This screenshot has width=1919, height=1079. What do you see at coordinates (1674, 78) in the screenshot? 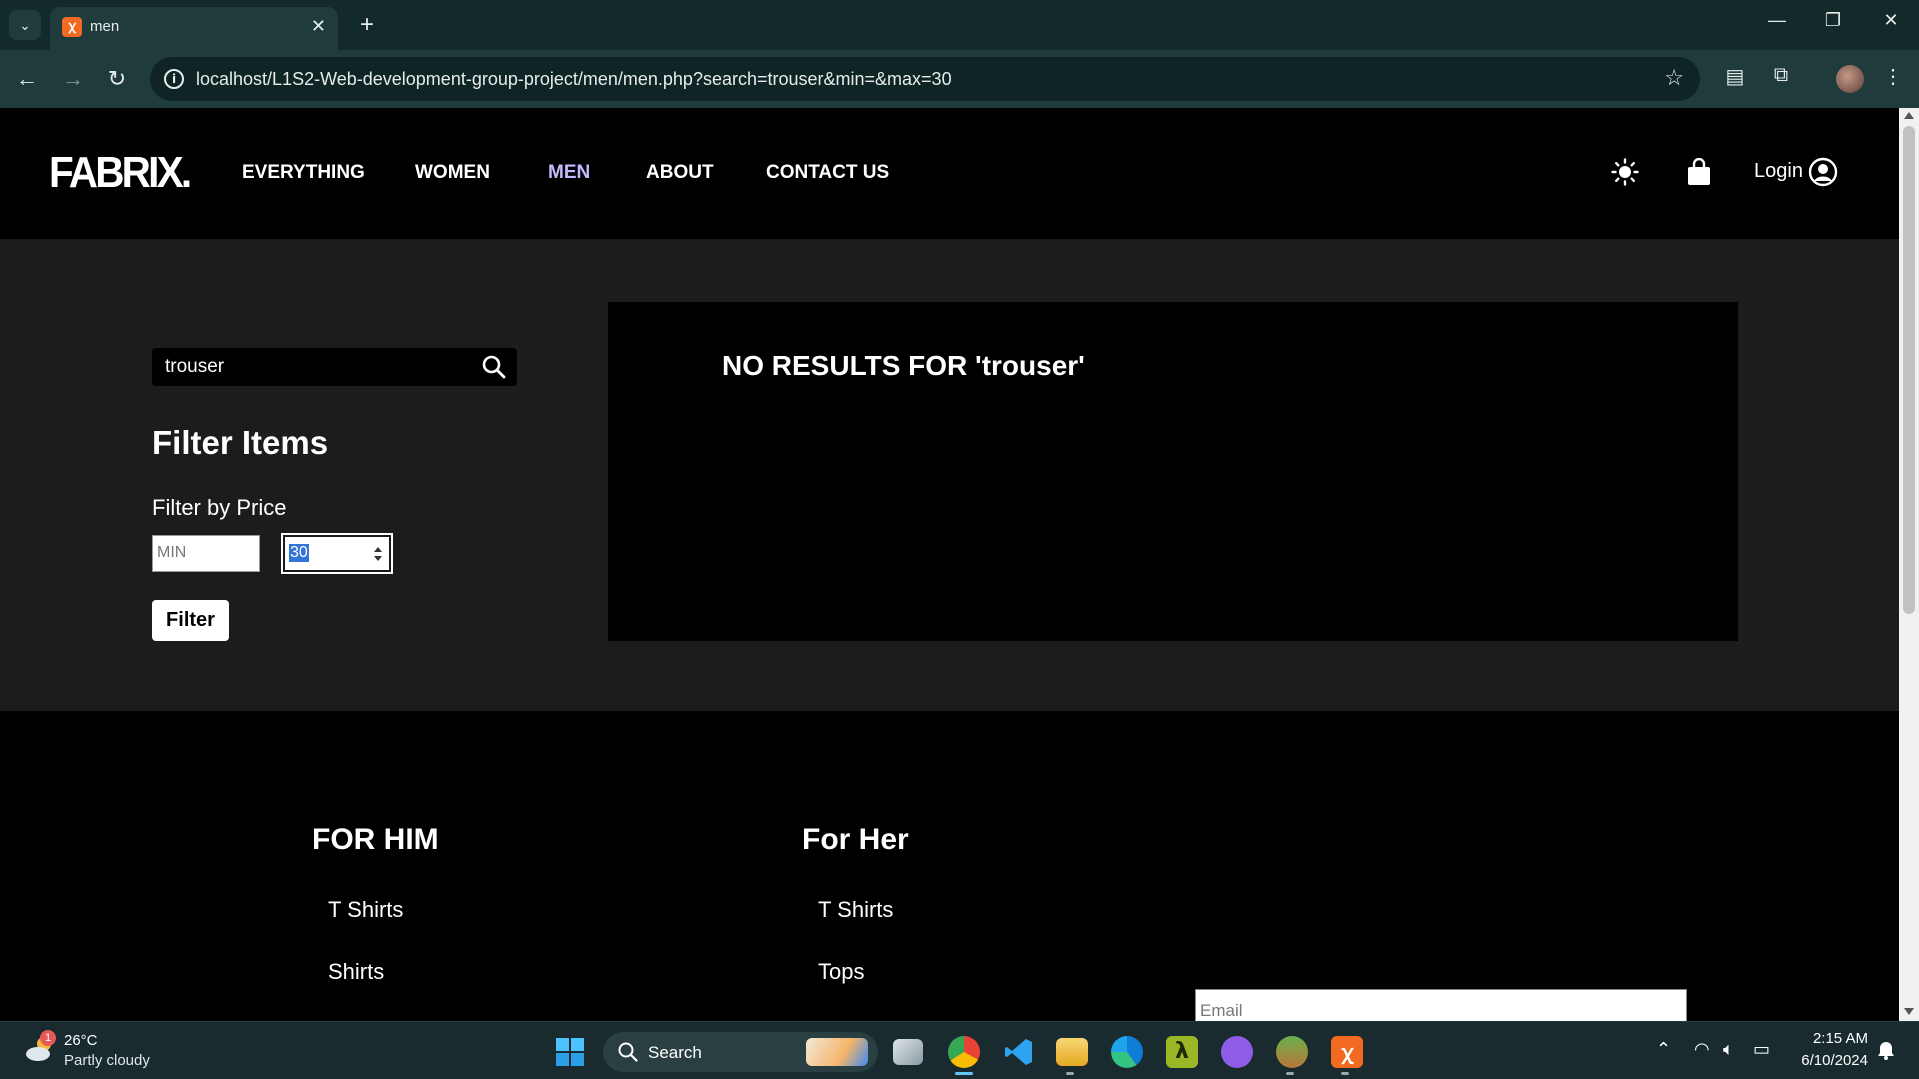
I see `bookmark-star-icon: ☆` at bounding box center [1674, 78].